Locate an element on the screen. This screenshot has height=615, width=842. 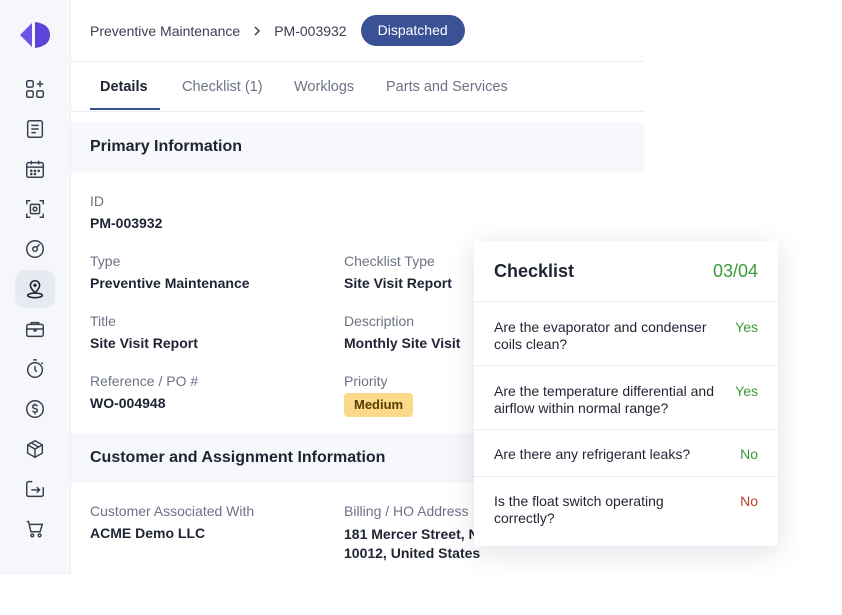
checklist-type-label: Checklist Type is located at coordinates (389, 261).